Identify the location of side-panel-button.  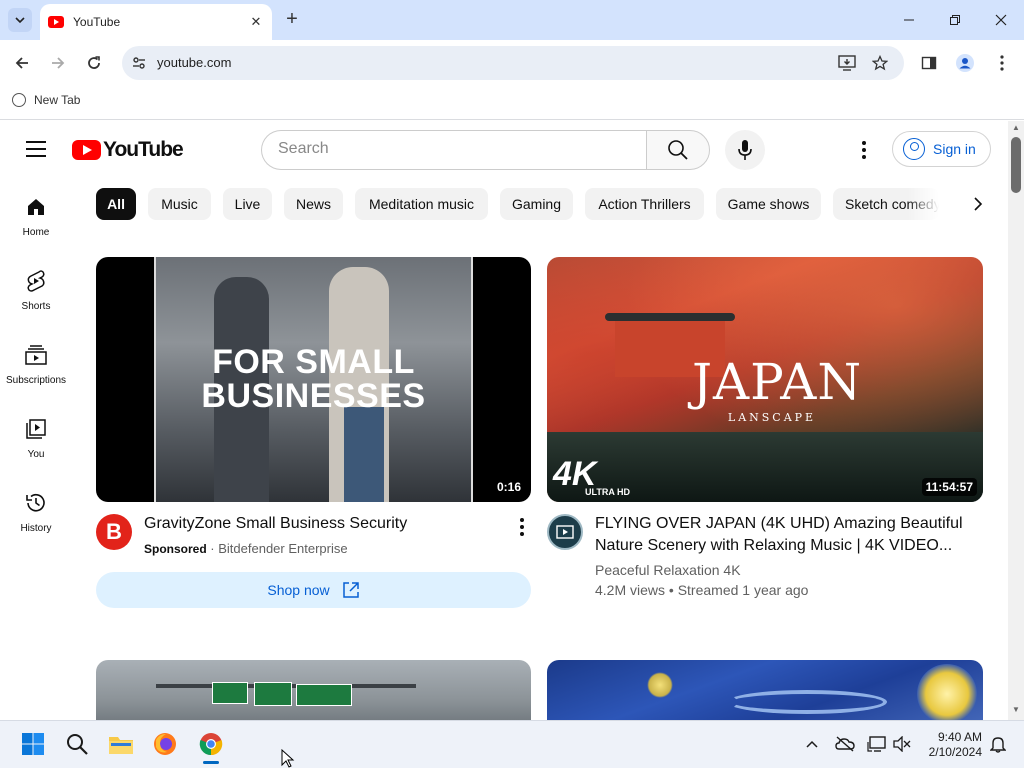
(929, 63).